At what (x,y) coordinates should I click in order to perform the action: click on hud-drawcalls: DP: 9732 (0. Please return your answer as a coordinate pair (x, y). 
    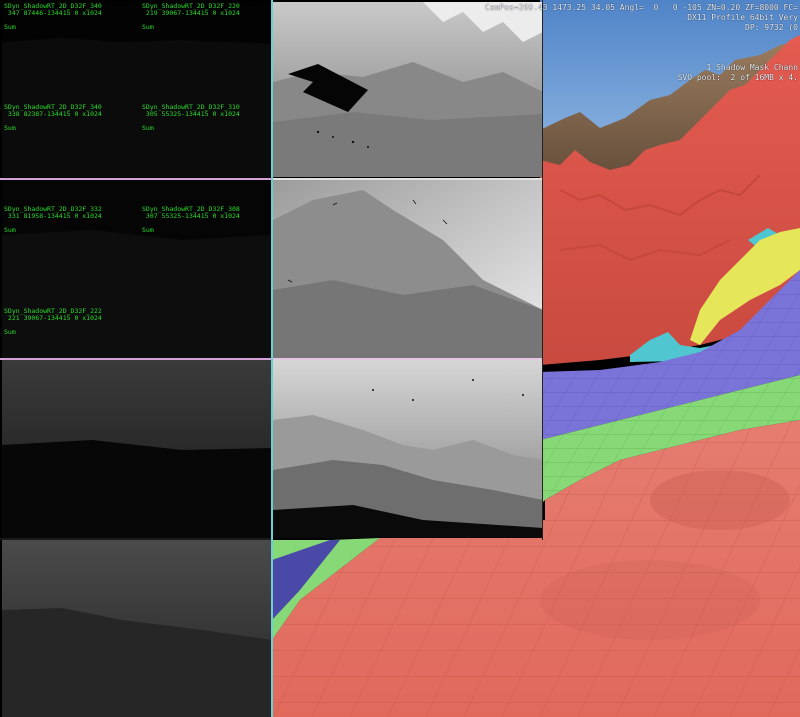
    Looking at the image, I should click on (771, 27).